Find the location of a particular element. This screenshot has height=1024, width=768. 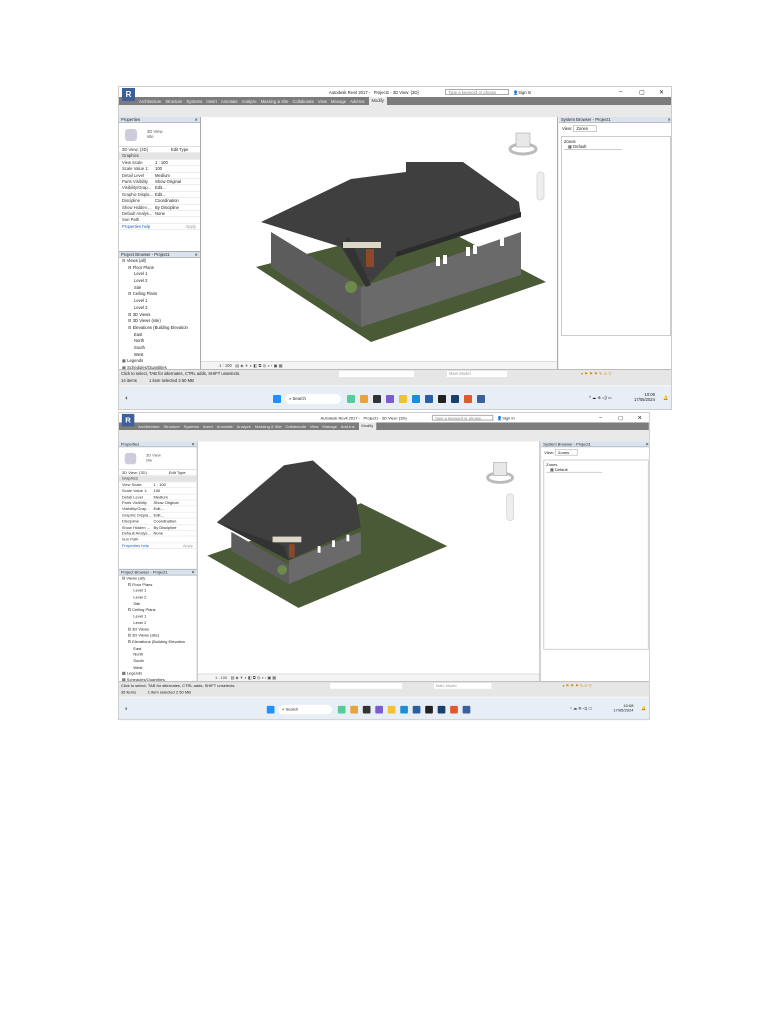

selection-filter-icons: ♦ ⚑ ⚑ ⚑ ✎ ⊙ ▽ is located at coordinates (576, 685).